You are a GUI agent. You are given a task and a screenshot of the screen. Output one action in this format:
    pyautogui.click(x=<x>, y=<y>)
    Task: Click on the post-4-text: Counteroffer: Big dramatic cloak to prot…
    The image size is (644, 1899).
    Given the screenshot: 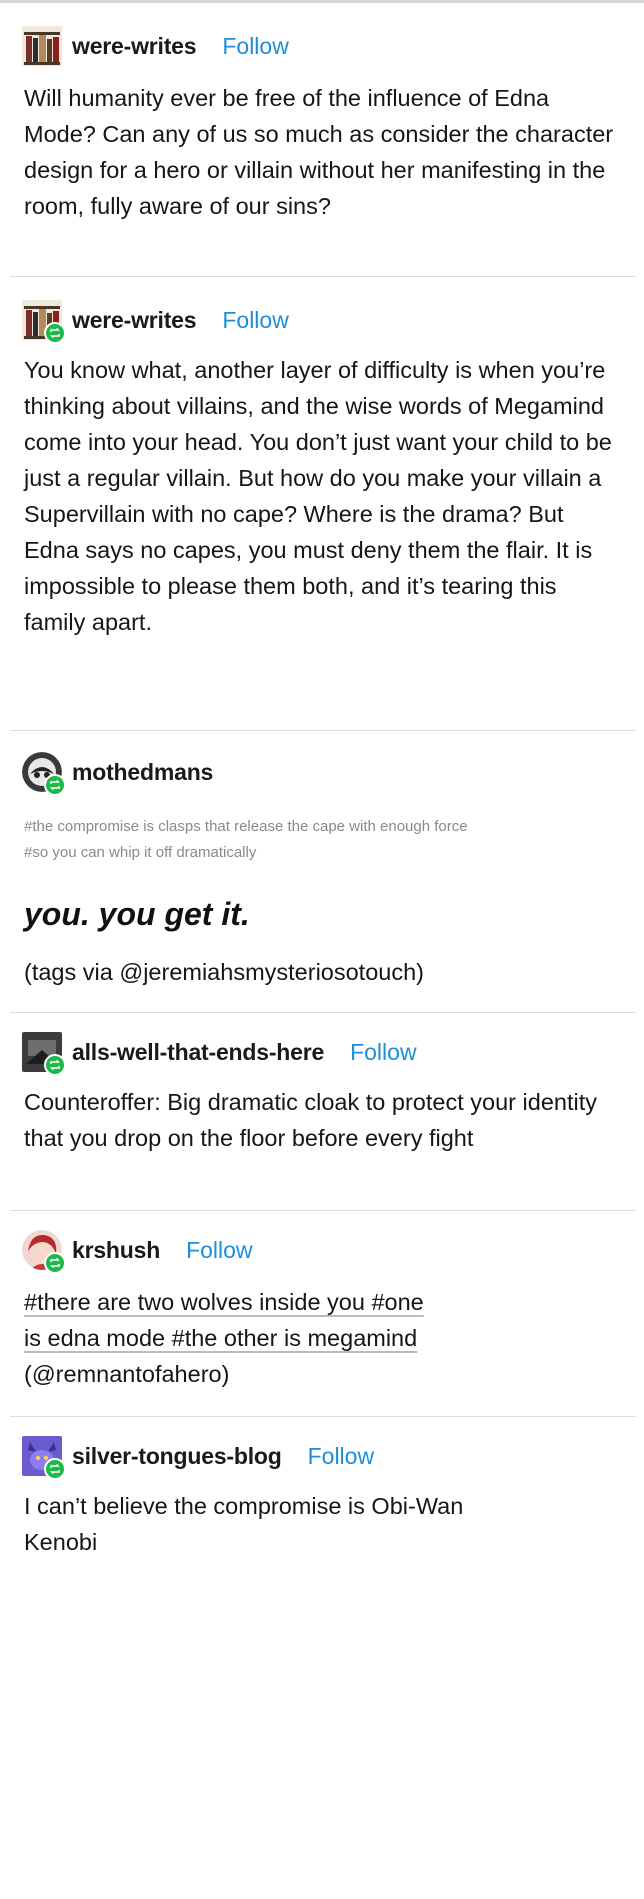 What is the action you would take?
    pyautogui.click(x=310, y=1120)
    